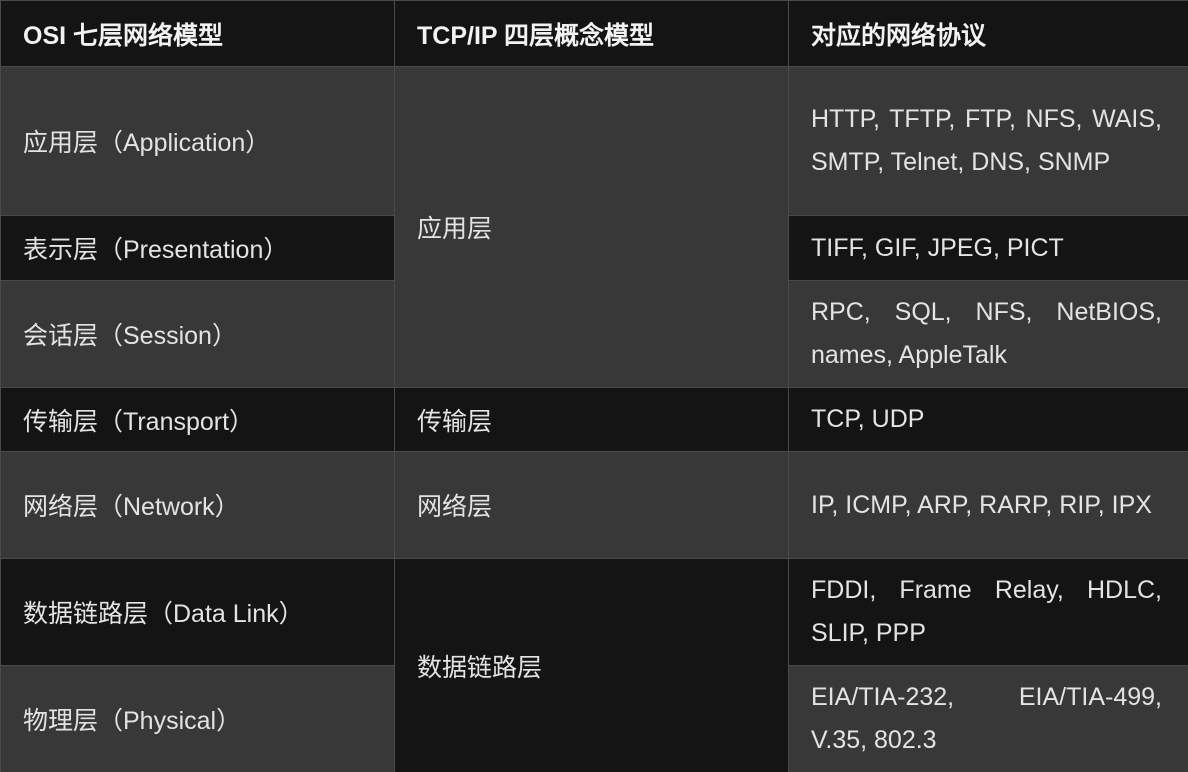 The height and width of the screenshot is (772, 1188). I want to click on osi-layer-transport: 传输层（Transport）, so click(197, 419).